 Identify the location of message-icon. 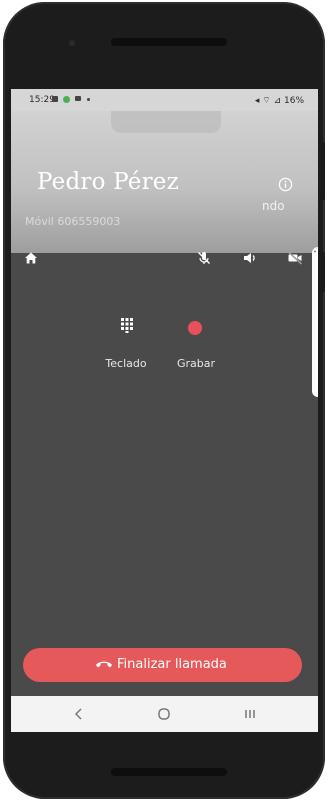
(78, 98).